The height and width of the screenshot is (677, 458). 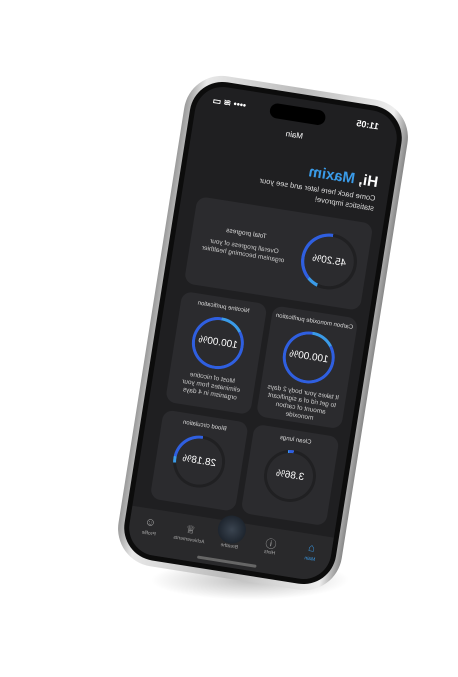 I want to click on progress-ring: 28.18%, so click(x=199, y=461).